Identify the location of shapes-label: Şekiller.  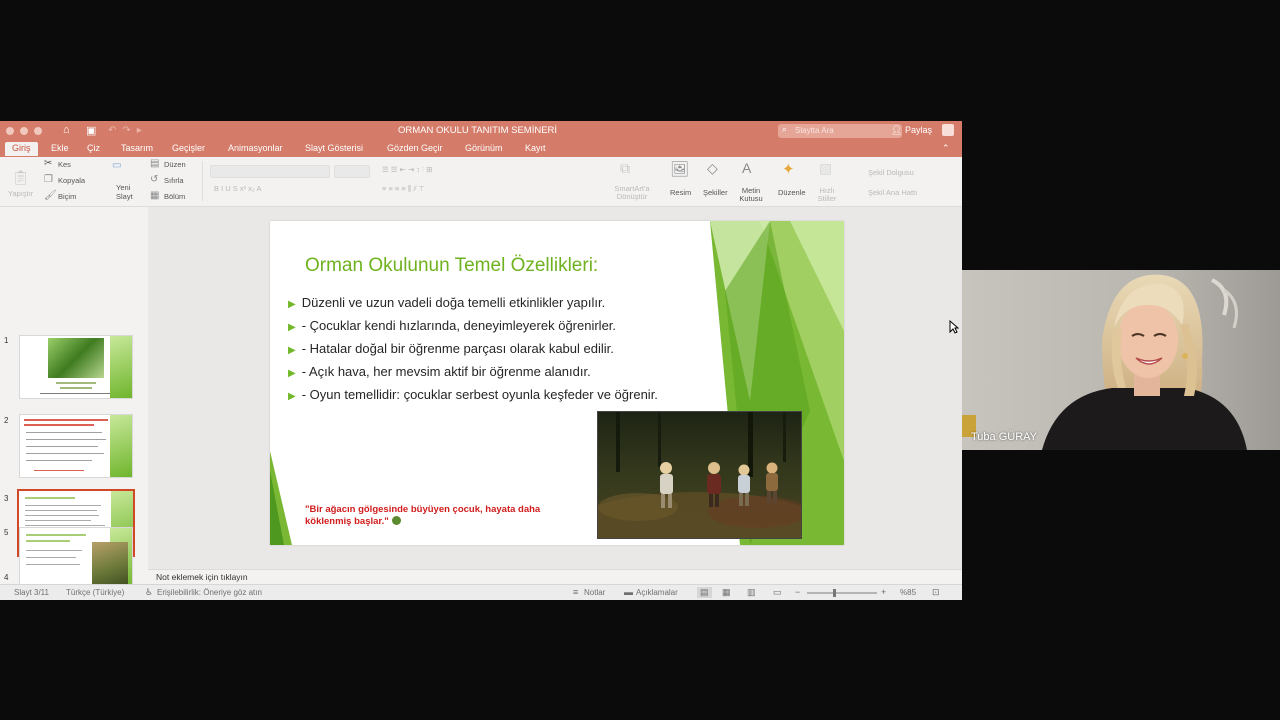
(715, 192).